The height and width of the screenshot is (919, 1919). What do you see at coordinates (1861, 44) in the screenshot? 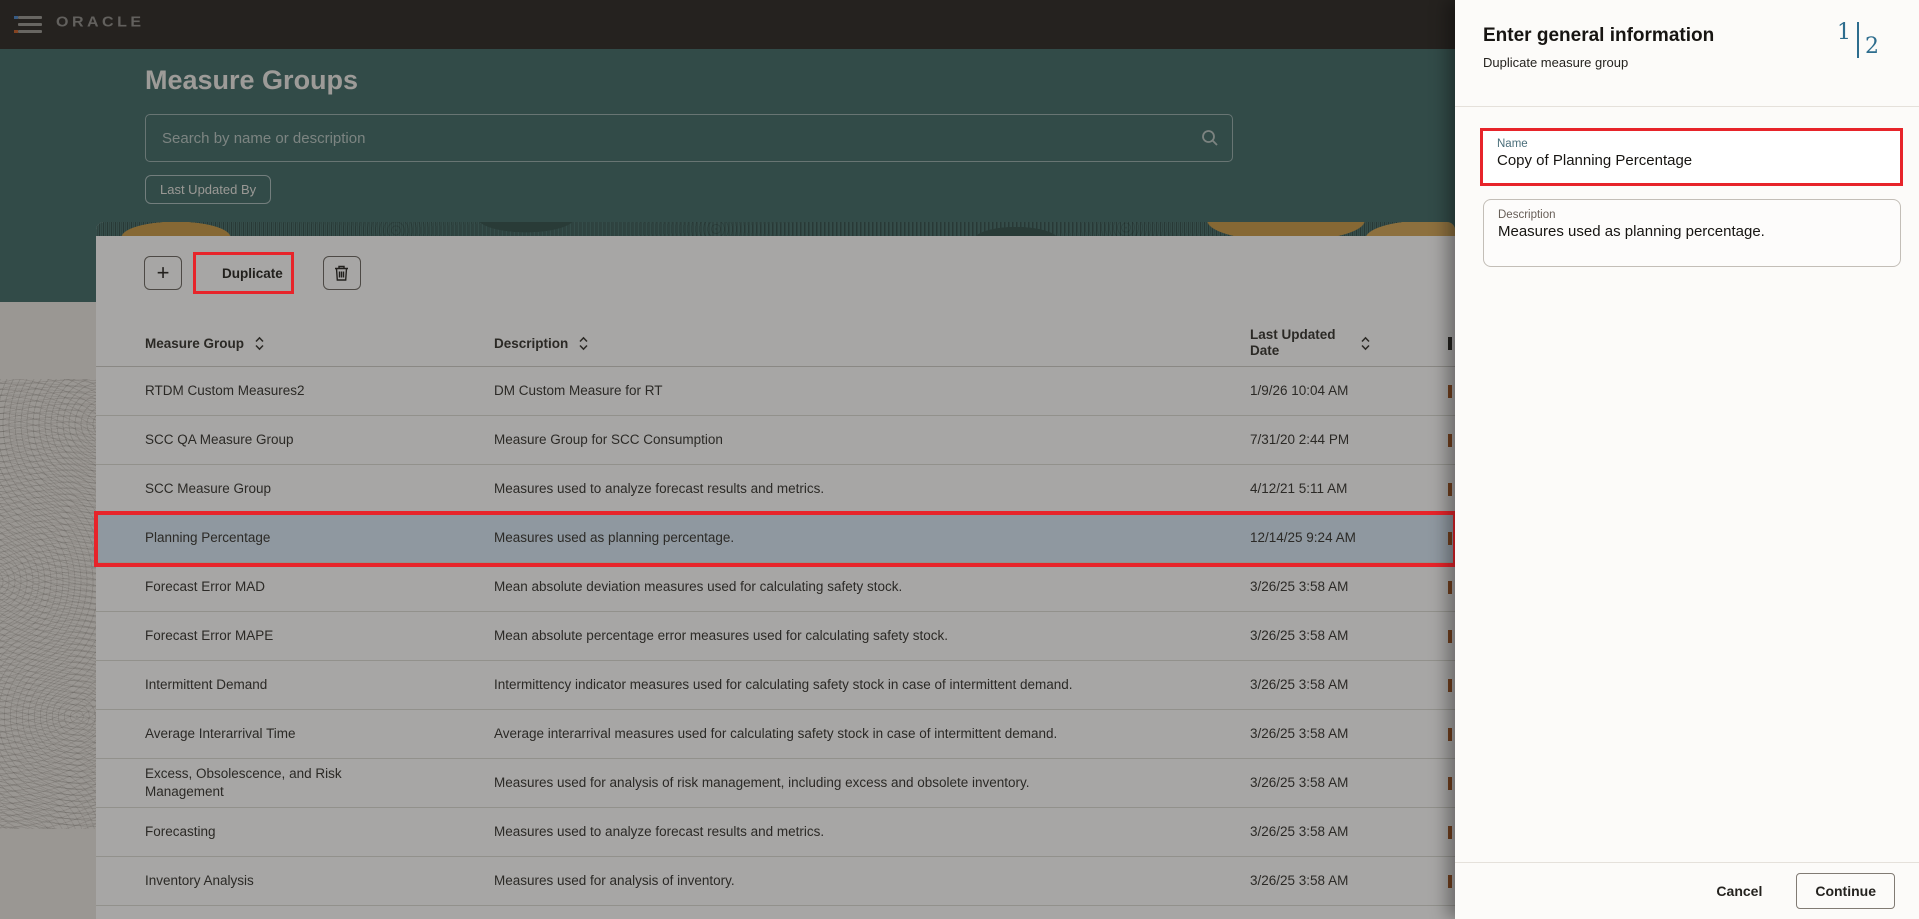
I see `step-indicator: 1 2` at bounding box center [1861, 44].